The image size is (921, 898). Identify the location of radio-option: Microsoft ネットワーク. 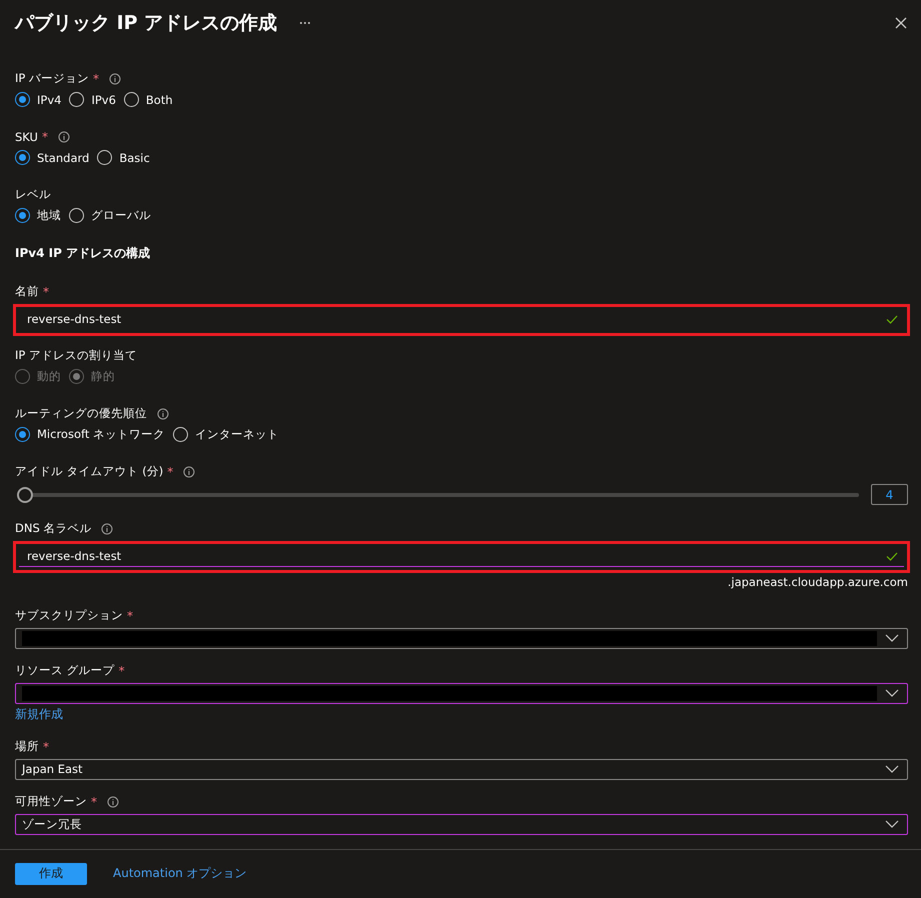
(90, 434).